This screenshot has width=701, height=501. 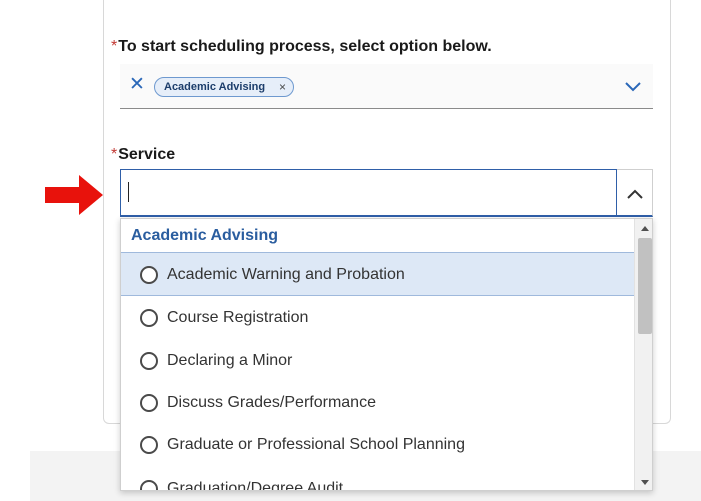 I want to click on option-declaring-minor: Declaring a Minor, so click(x=377, y=361).